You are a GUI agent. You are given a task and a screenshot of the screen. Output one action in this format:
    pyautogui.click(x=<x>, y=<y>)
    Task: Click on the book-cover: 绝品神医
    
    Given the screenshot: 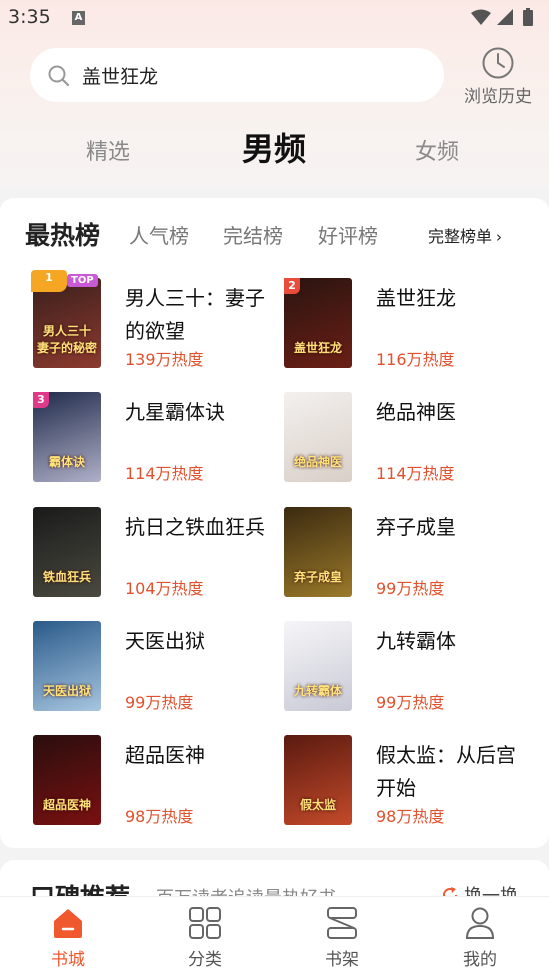 What is the action you would take?
    pyautogui.click(x=318, y=437)
    